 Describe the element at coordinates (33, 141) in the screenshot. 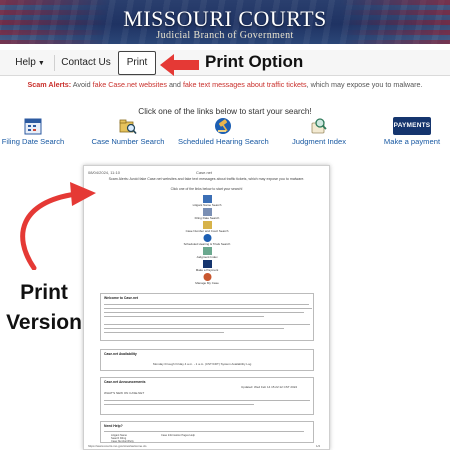

I see `quick-link-label: Filing Date Search` at that location.